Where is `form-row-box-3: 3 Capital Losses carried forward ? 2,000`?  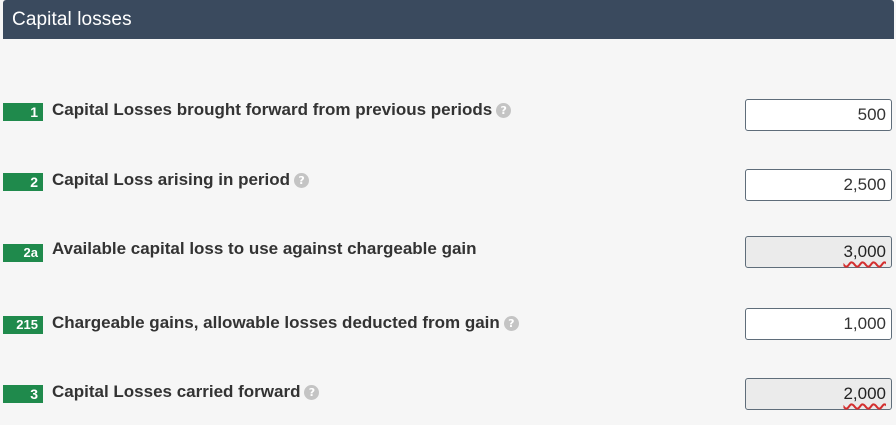
form-row-box-3: 3 Capital Losses carried forward ? 2,000 is located at coordinates (448, 398).